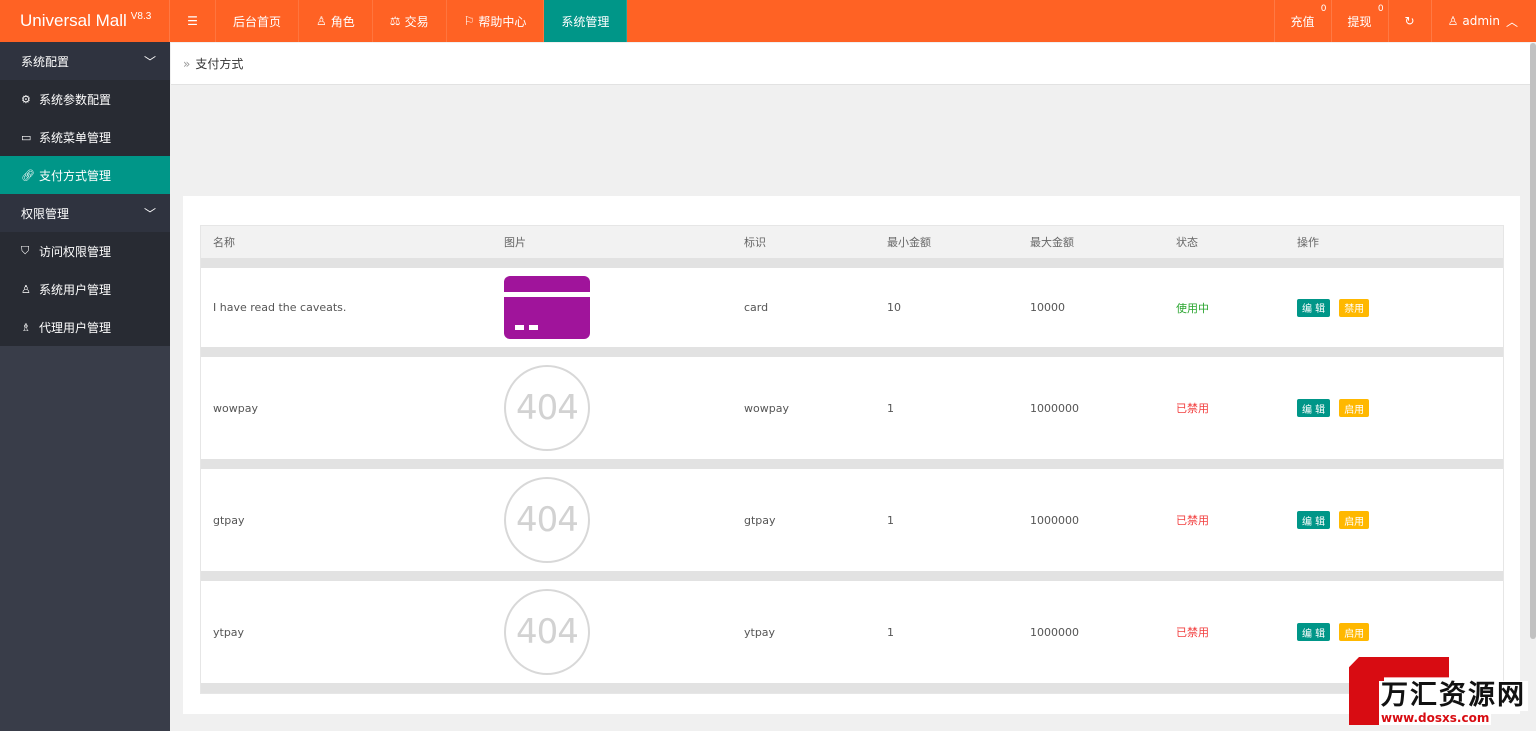 The image size is (1536, 731). I want to click on nav-help: ⚐ 帮助中心, so click(496, 21).